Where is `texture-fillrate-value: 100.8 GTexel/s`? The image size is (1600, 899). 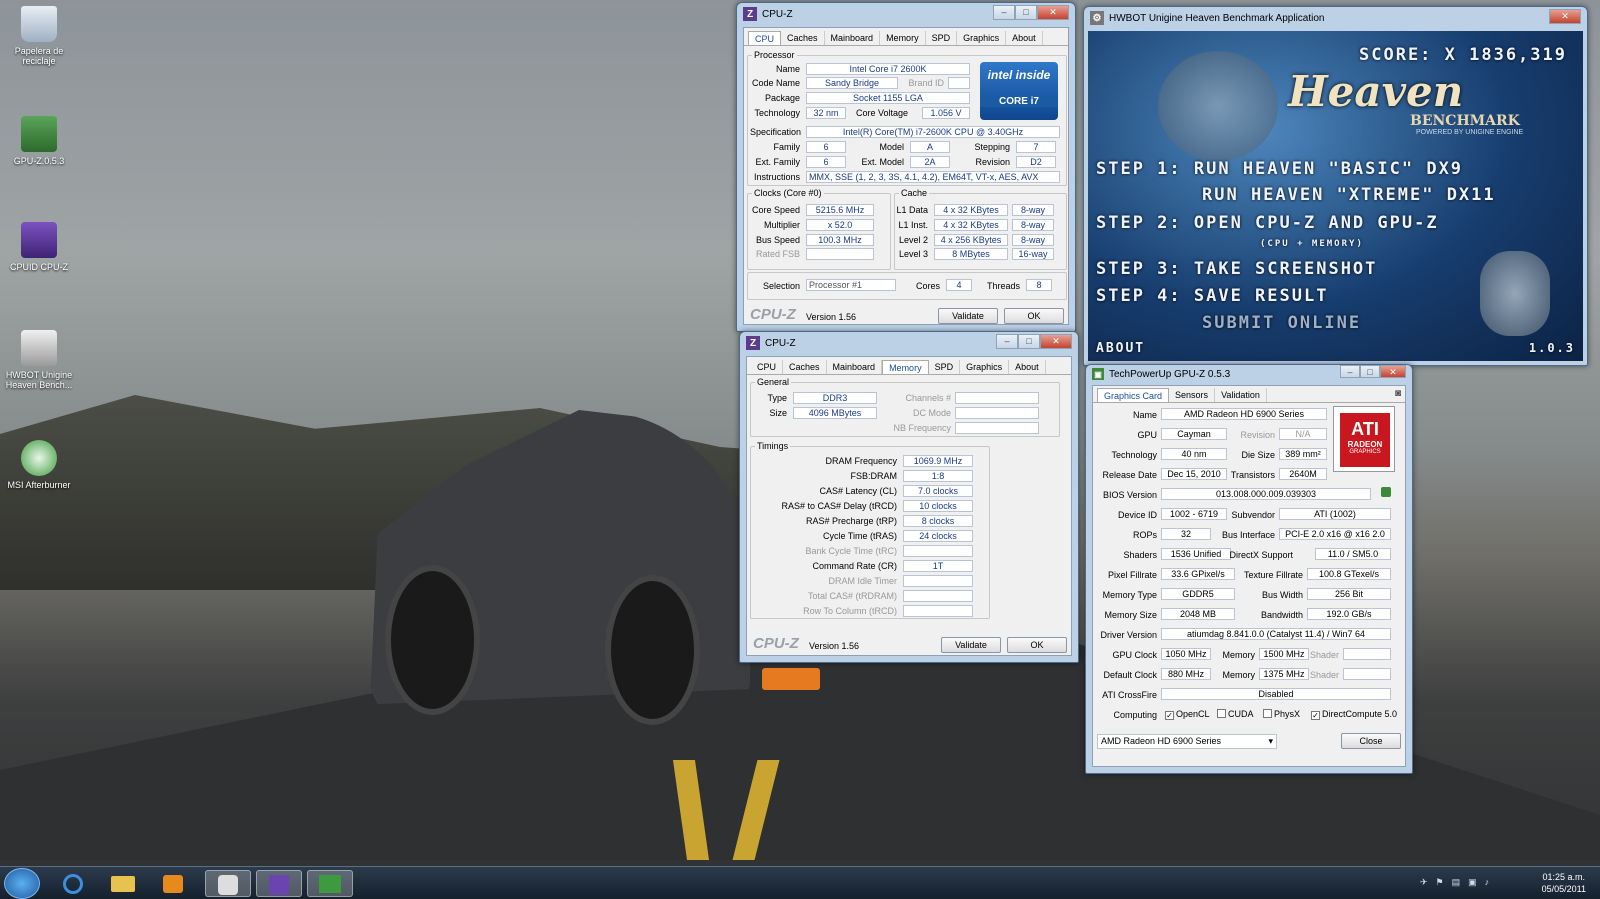
texture-fillrate-value: 100.8 GTexel/s is located at coordinates (1349, 574).